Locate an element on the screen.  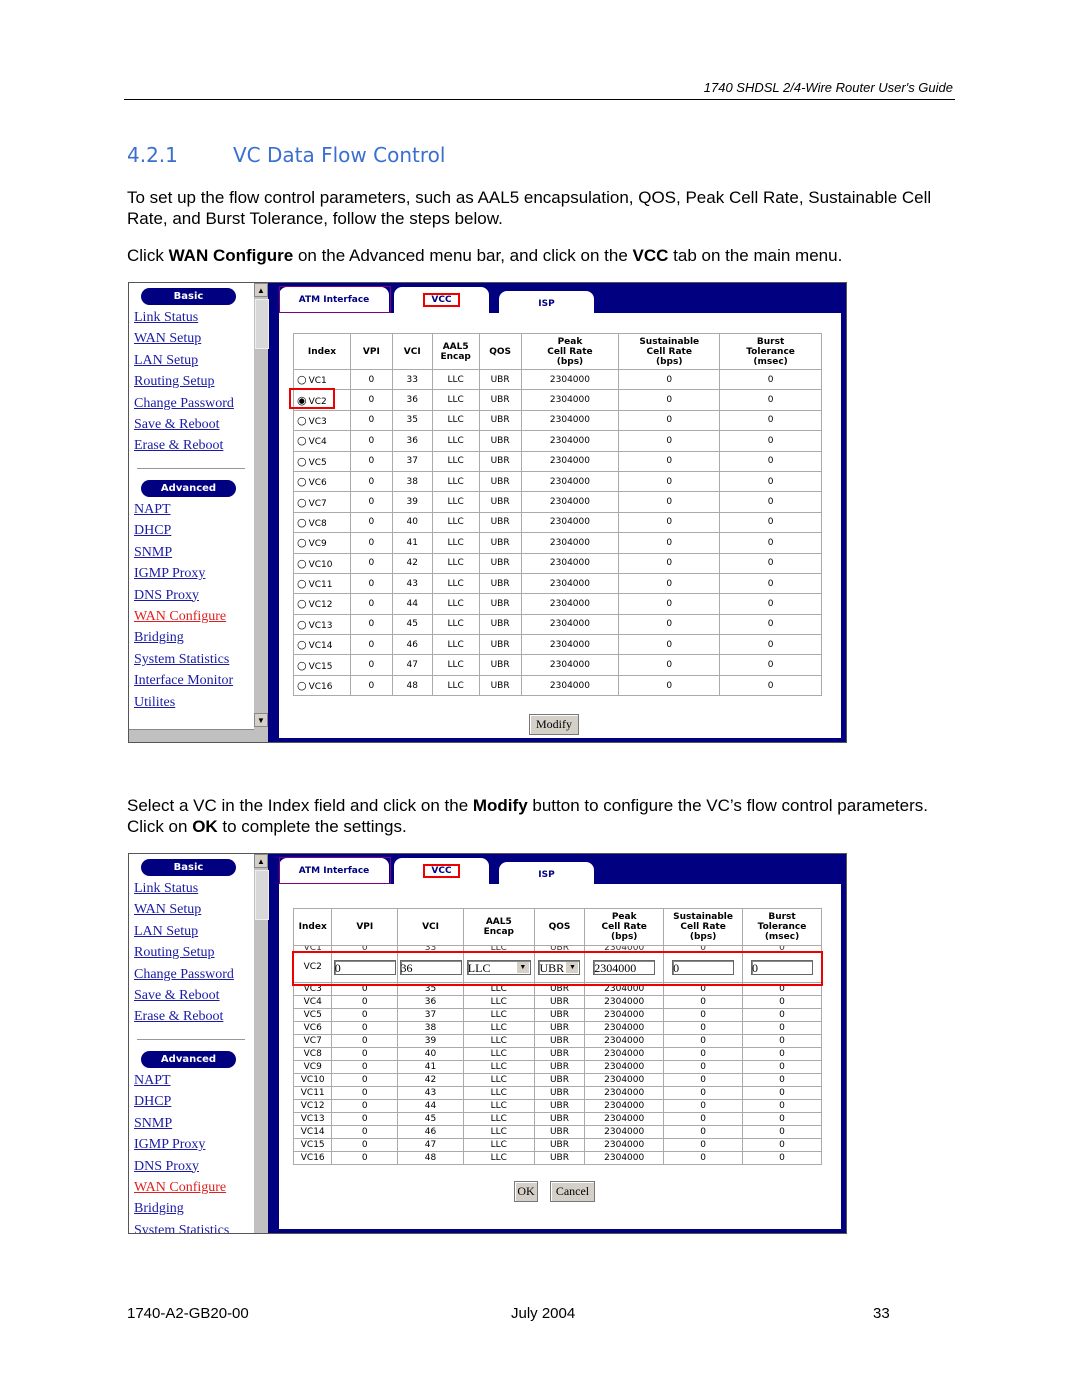
cell-index: ○ VC1 is located at coordinates (322, 379).